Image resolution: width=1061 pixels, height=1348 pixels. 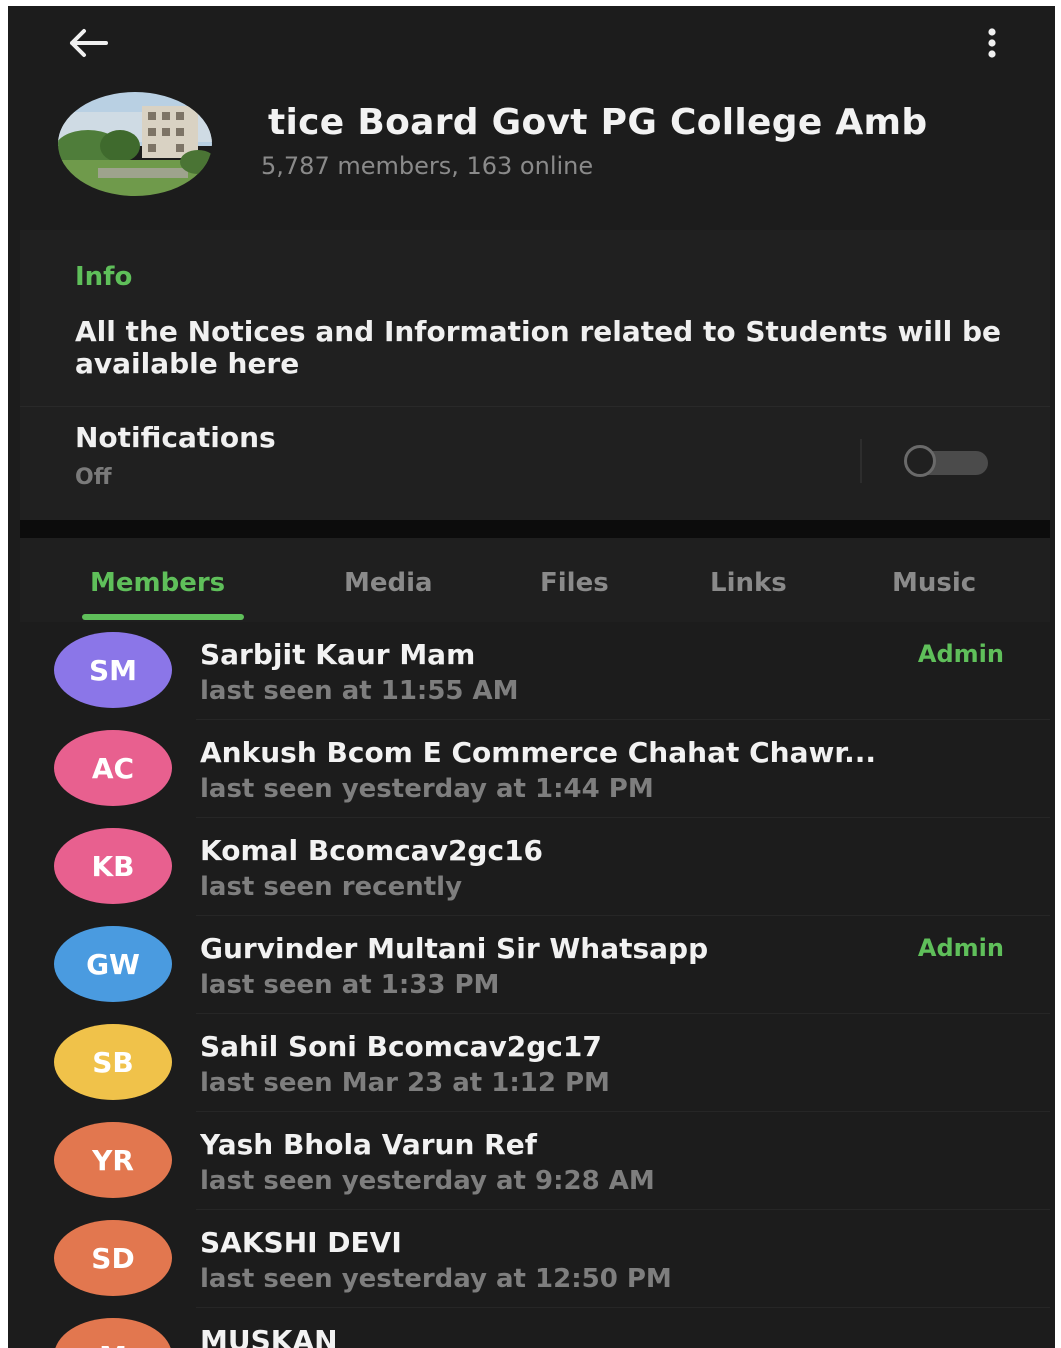 I want to click on notifications-toggle, so click(x=947, y=462).